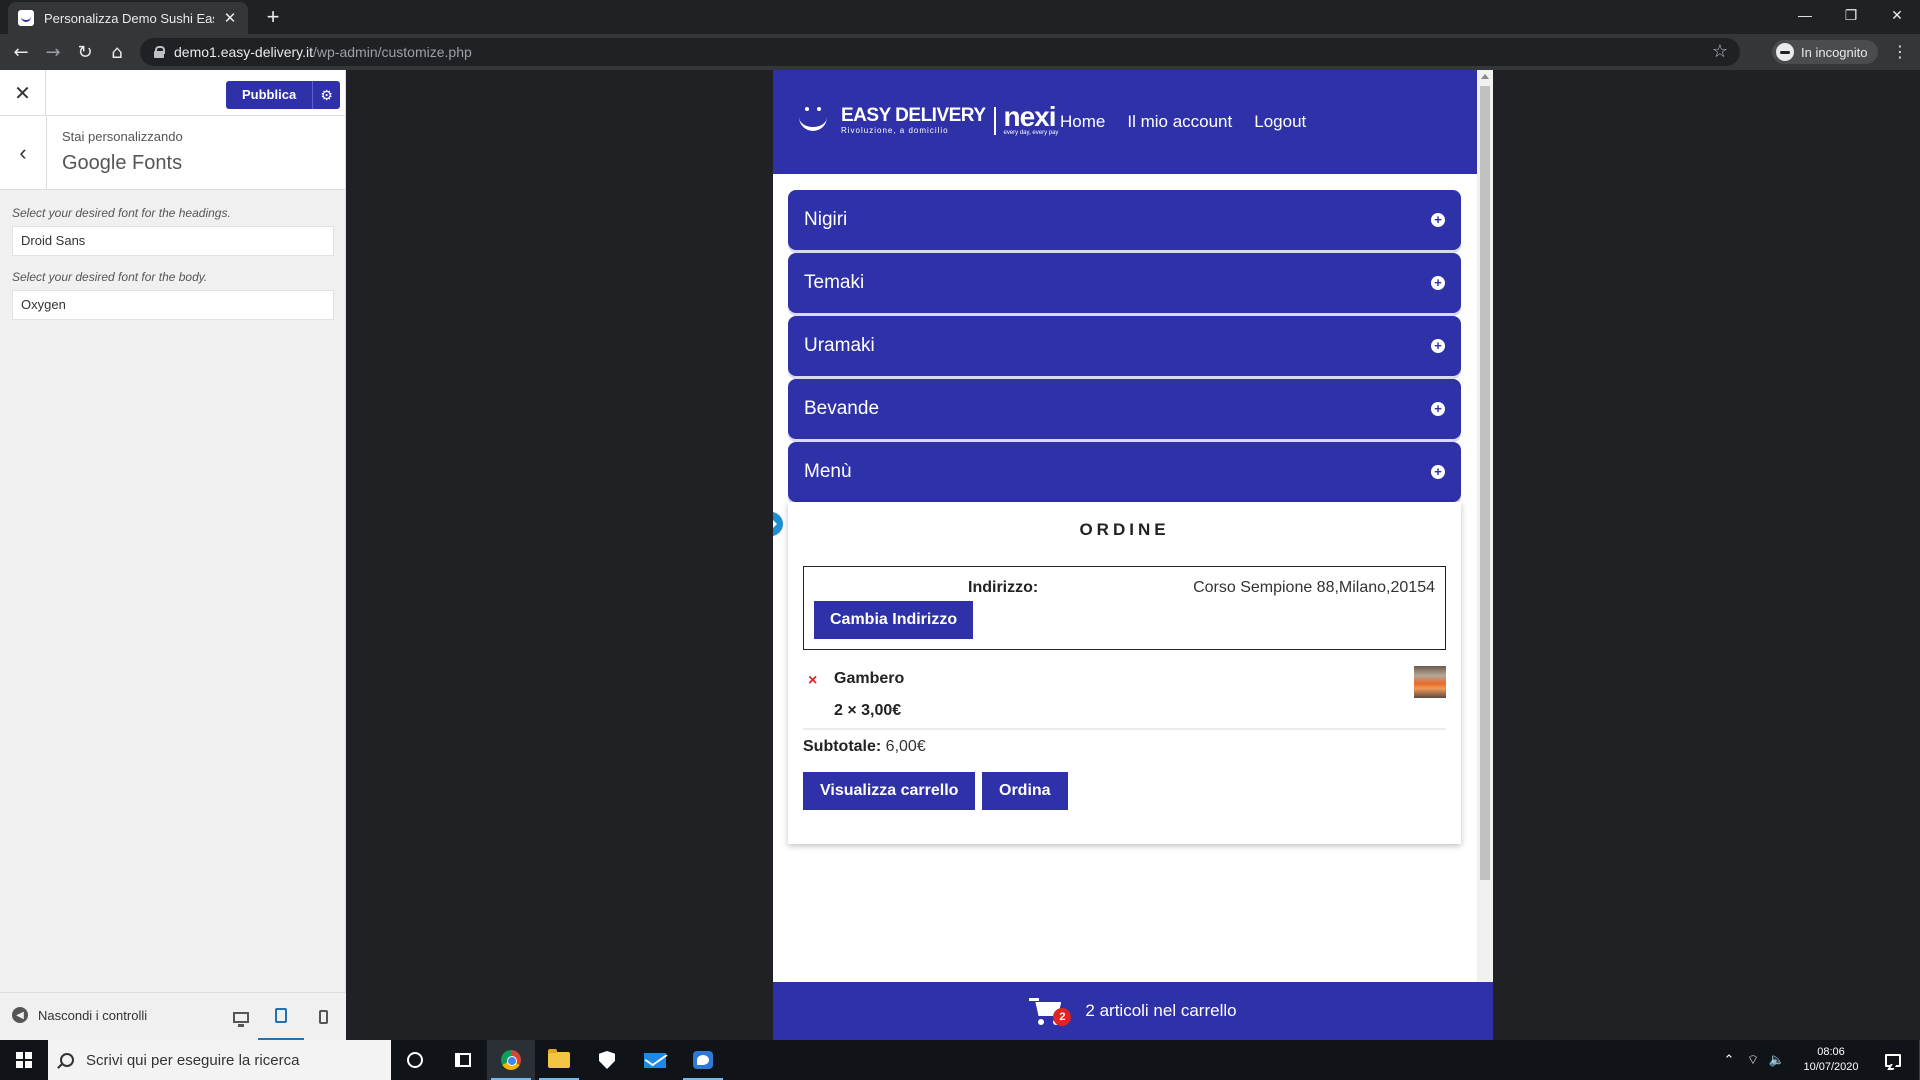  I want to click on notification-icon, so click(1893, 1060).